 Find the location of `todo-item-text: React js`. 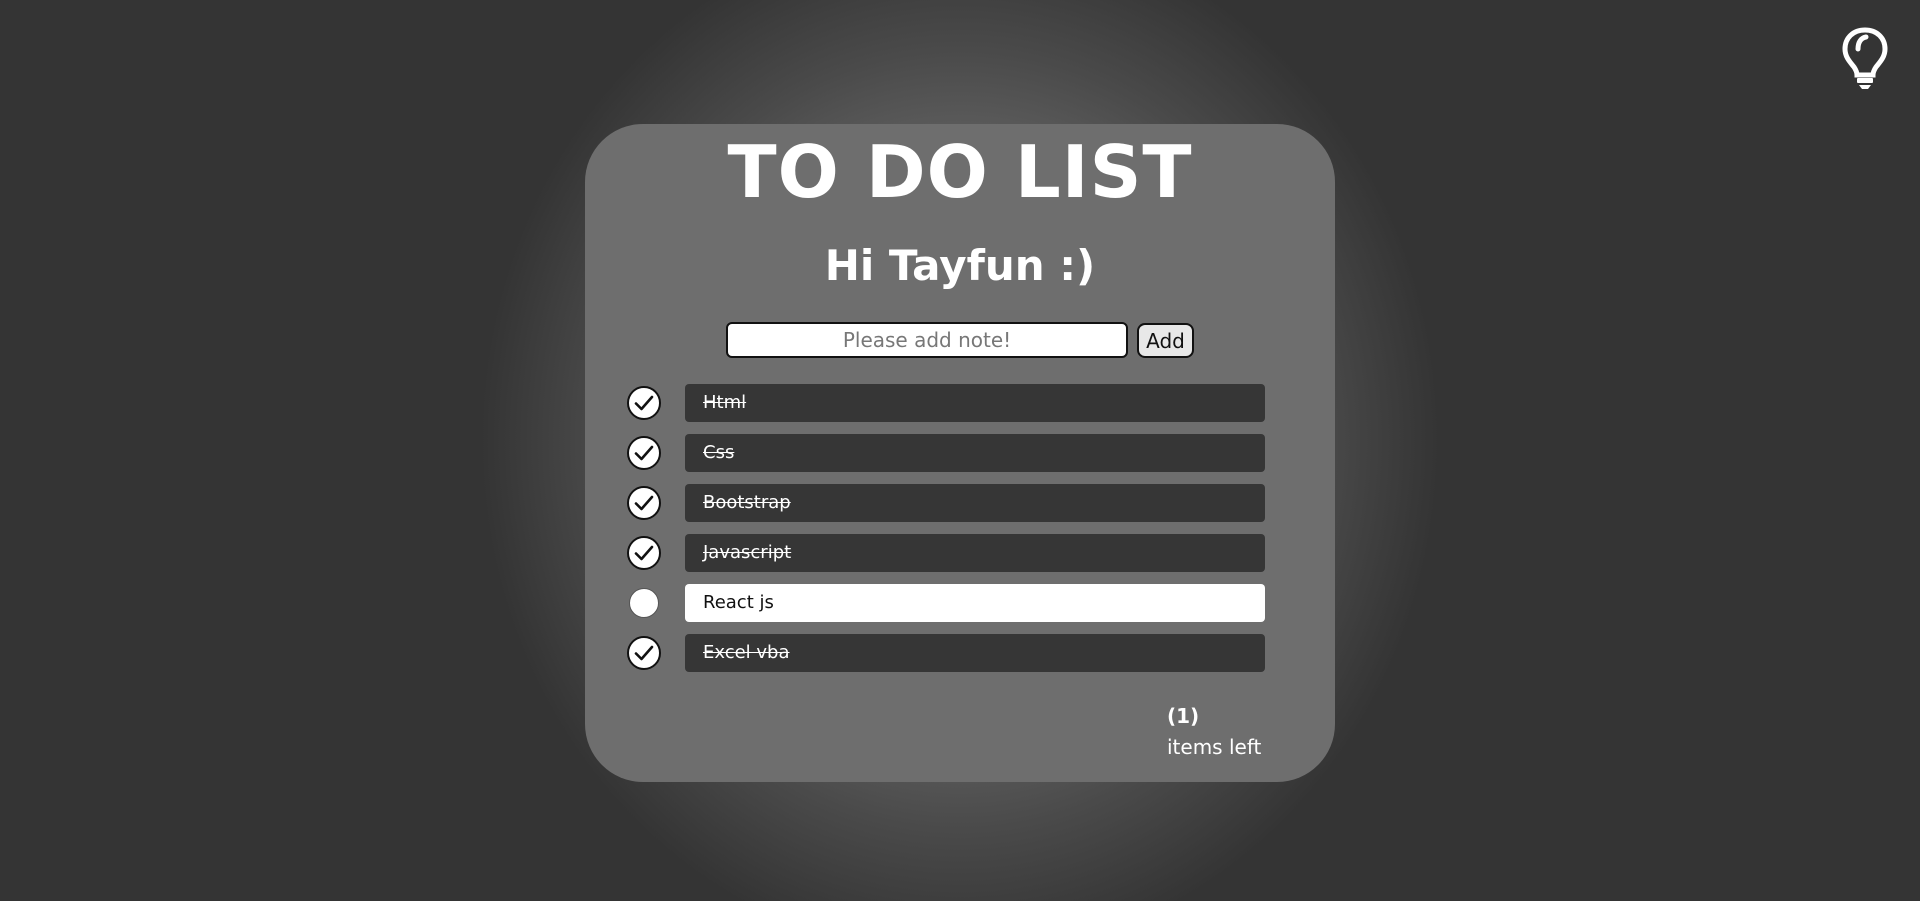

todo-item-text: React js is located at coordinates (975, 603).